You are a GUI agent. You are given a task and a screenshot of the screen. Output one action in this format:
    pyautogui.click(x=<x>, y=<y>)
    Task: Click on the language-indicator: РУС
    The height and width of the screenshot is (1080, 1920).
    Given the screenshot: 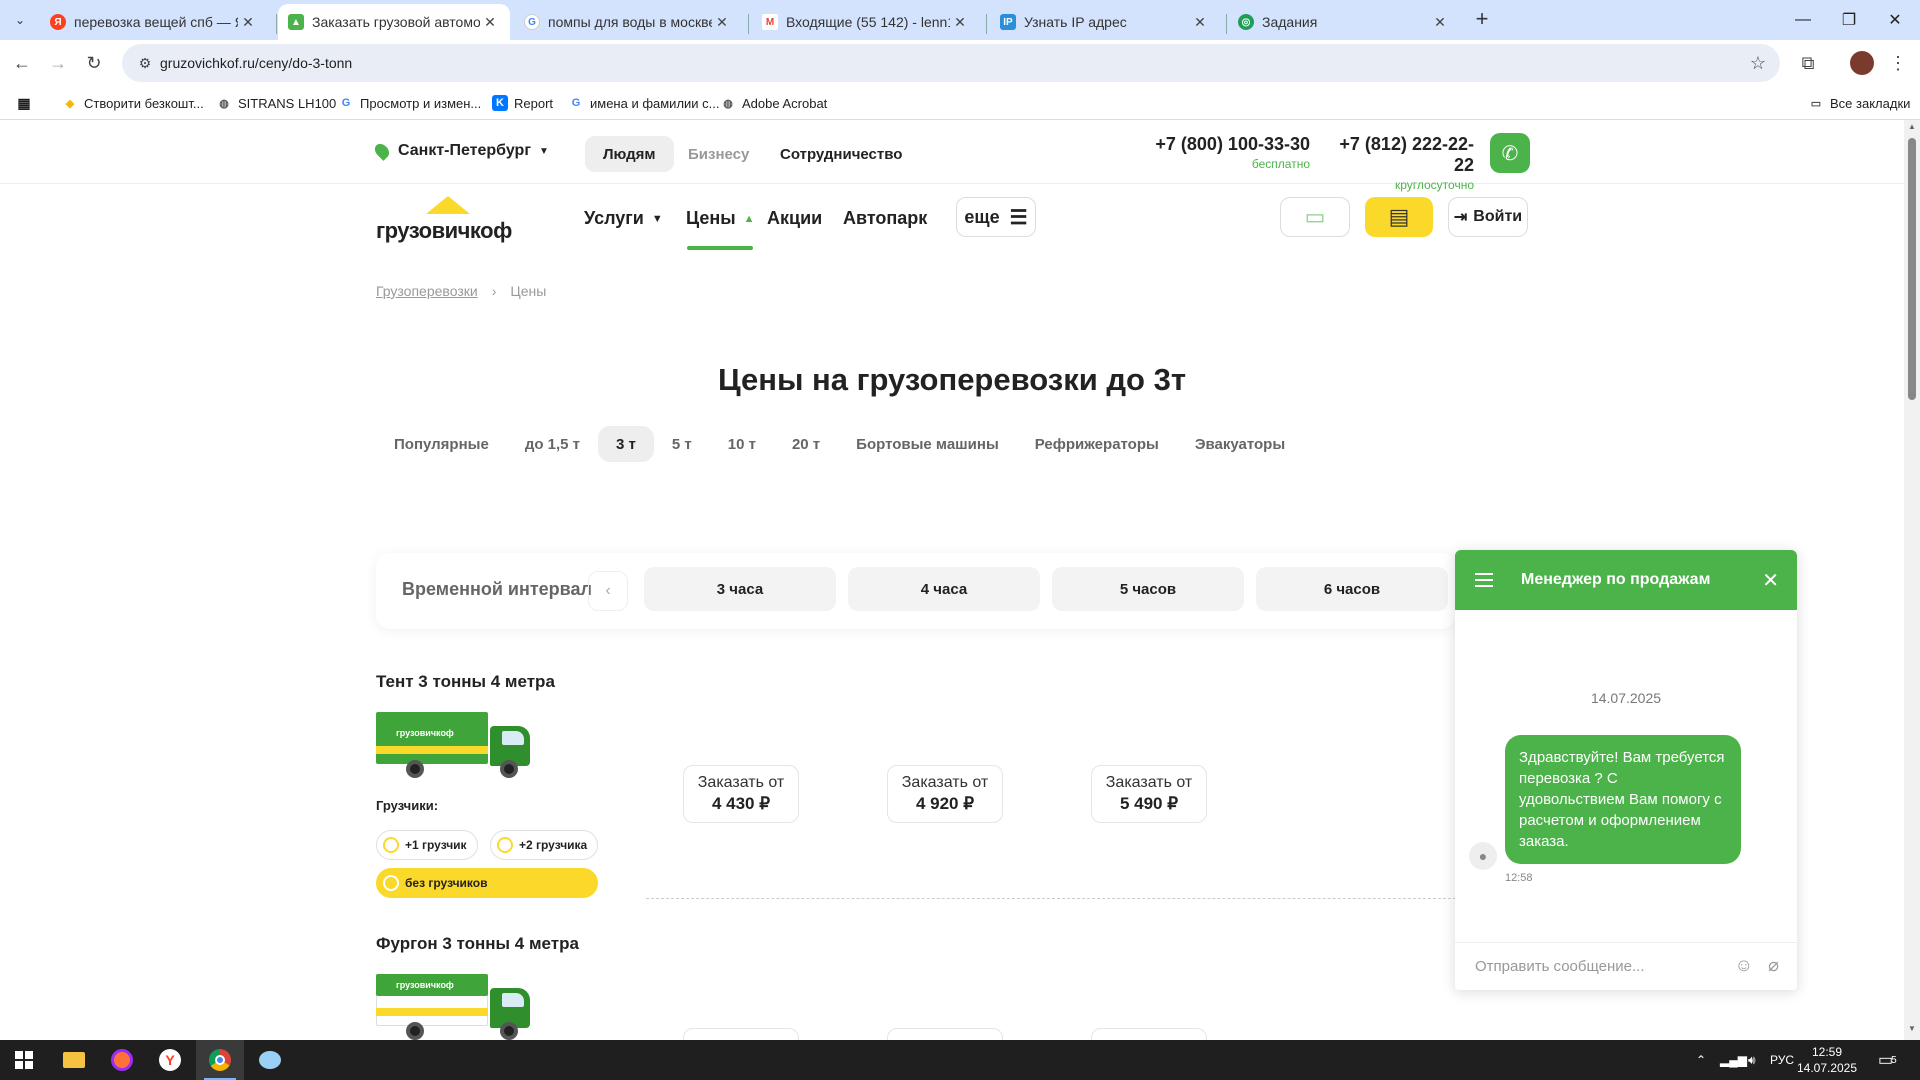 What is the action you would take?
    pyautogui.click(x=1782, y=1060)
    